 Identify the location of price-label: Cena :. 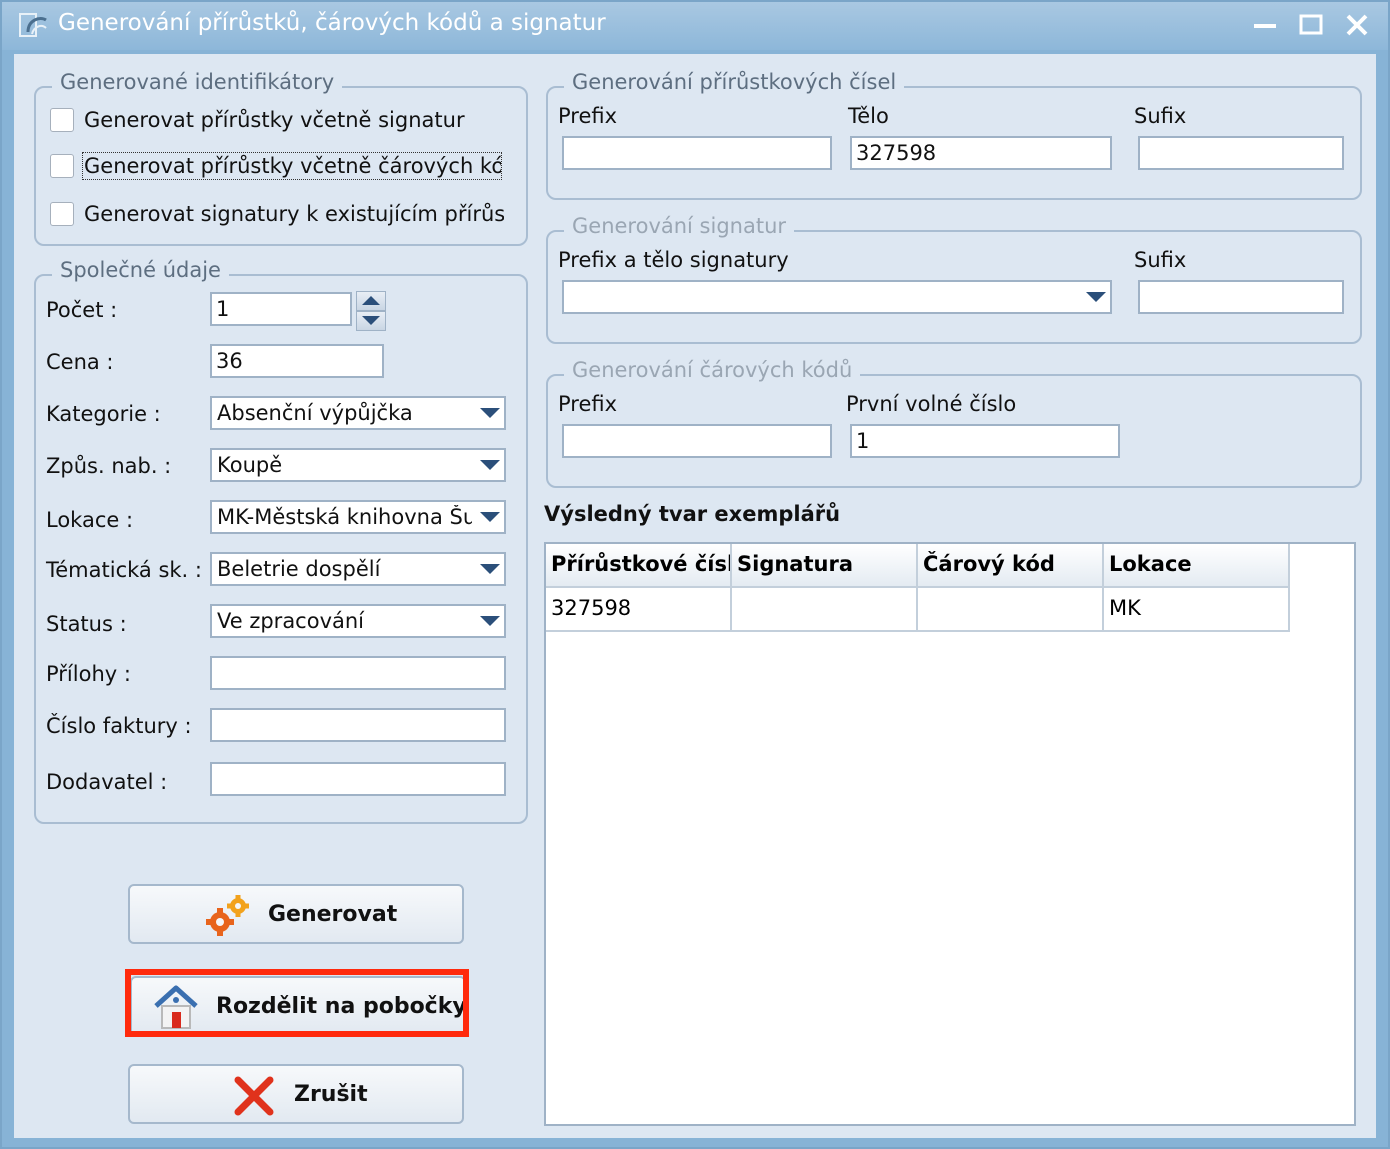
(80, 362).